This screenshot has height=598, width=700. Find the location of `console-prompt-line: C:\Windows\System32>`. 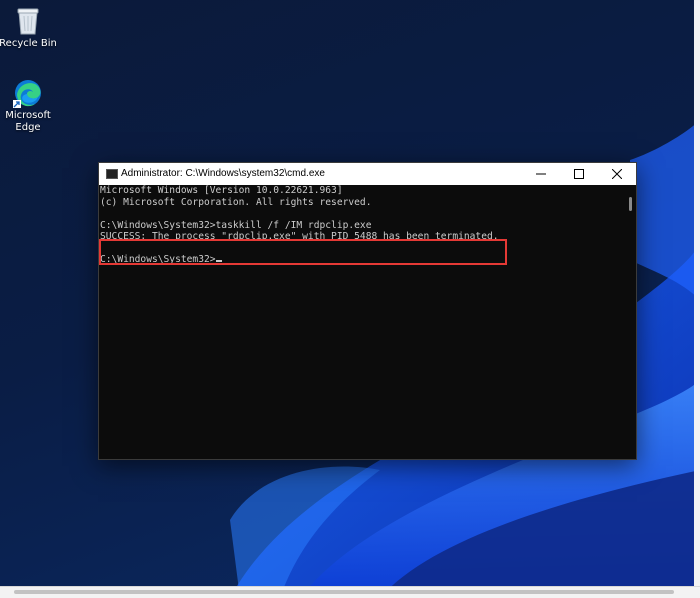

console-prompt-line: C:\Windows\System32> is located at coordinates (363, 260).